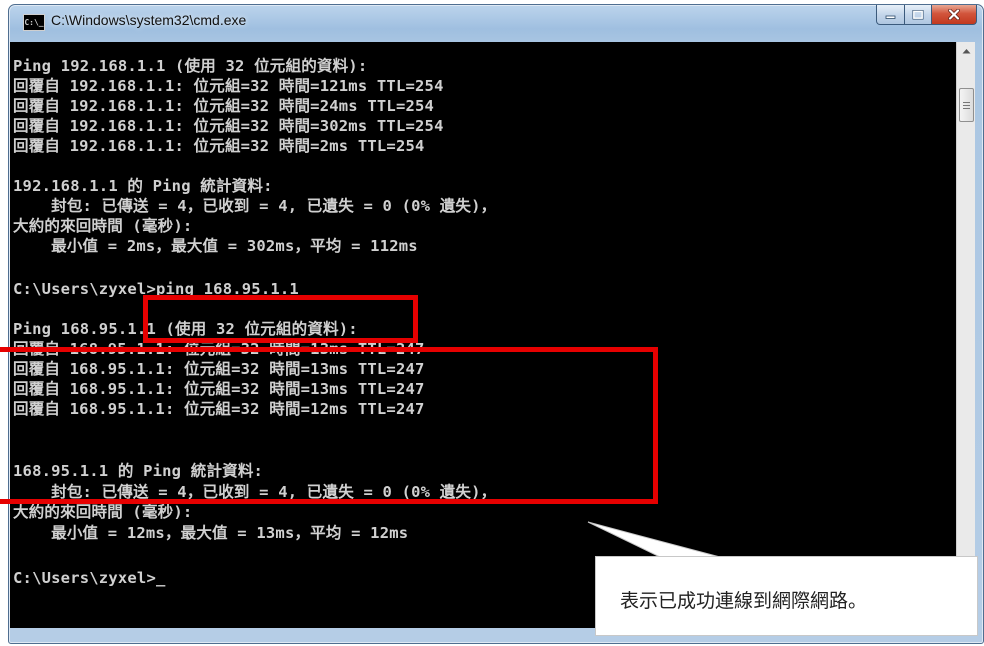 The height and width of the screenshot is (646, 984). I want to click on close-button, so click(954, 15).